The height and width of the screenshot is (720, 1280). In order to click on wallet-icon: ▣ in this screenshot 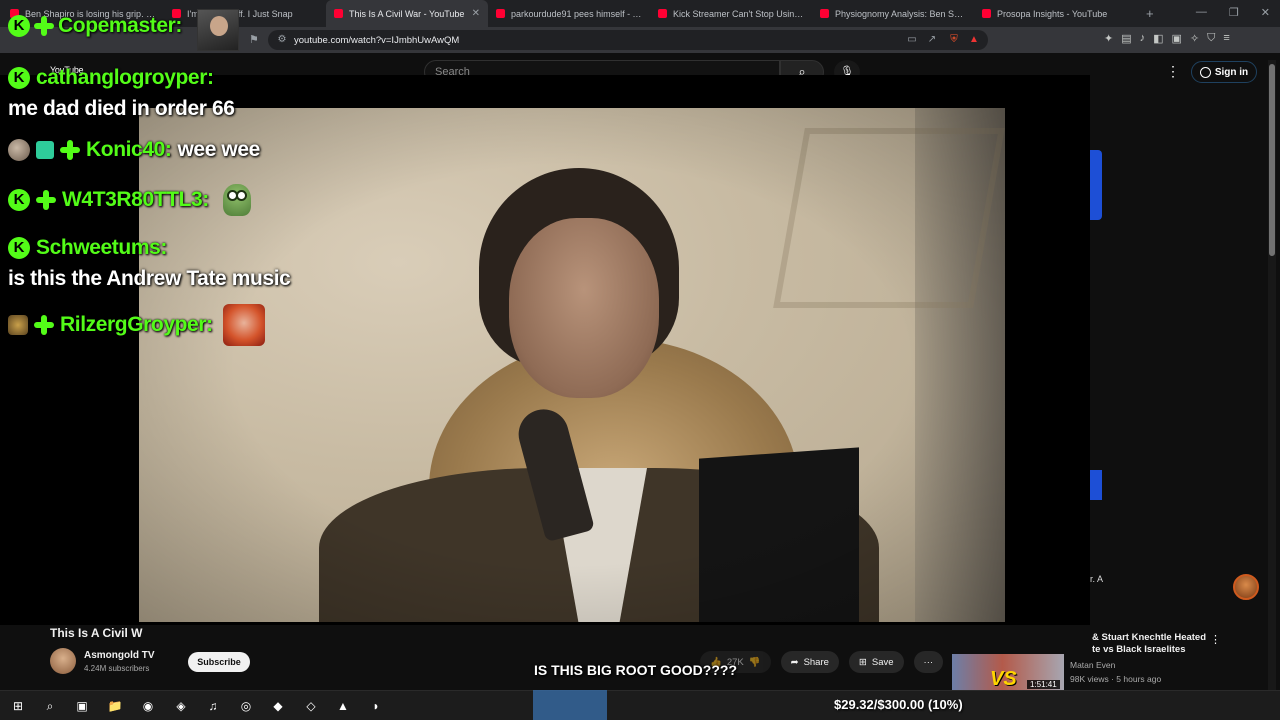, I will do `click(1177, 38)`.